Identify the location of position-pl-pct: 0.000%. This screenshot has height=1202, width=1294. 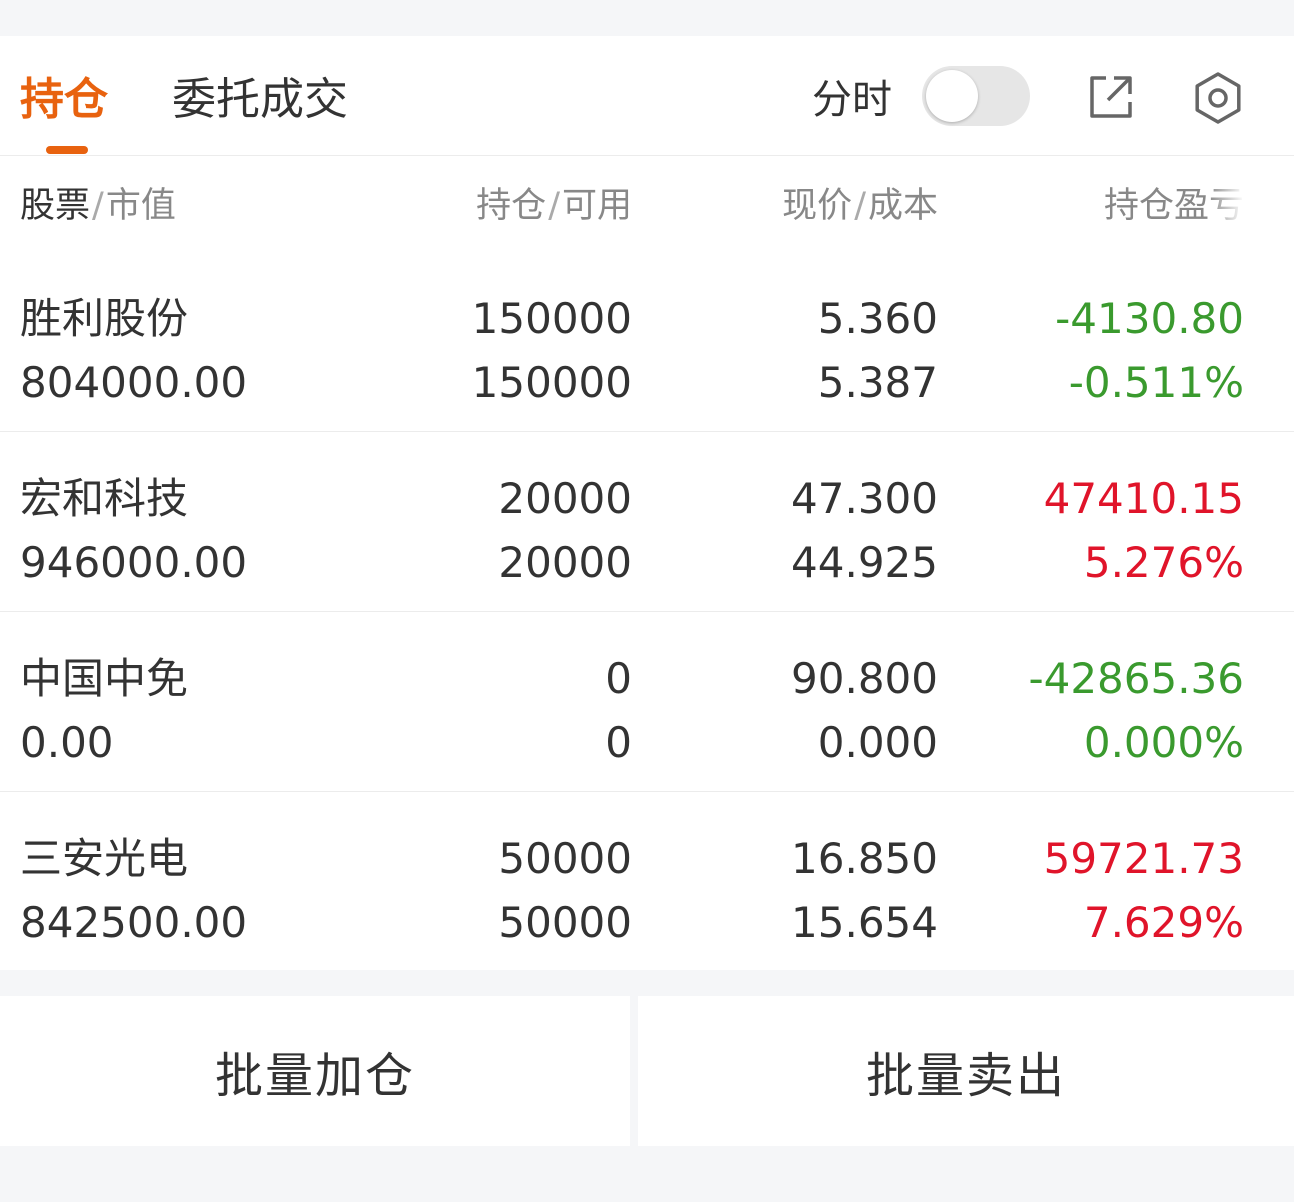
(1163, 742).